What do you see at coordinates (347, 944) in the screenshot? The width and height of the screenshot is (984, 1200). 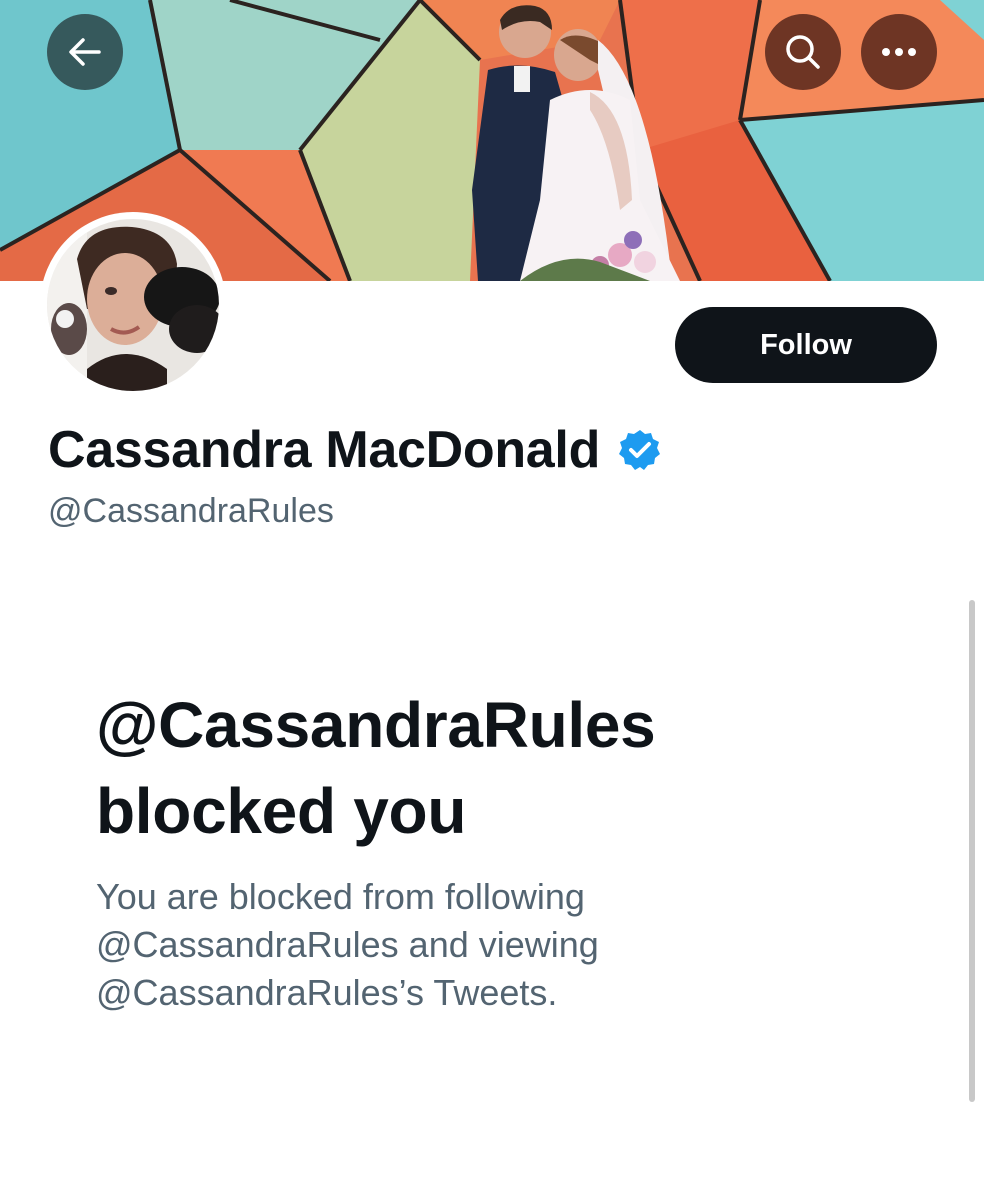 I see `blocked-description-line: @CassandraRules and viewing` at bounding box center [347, 944].